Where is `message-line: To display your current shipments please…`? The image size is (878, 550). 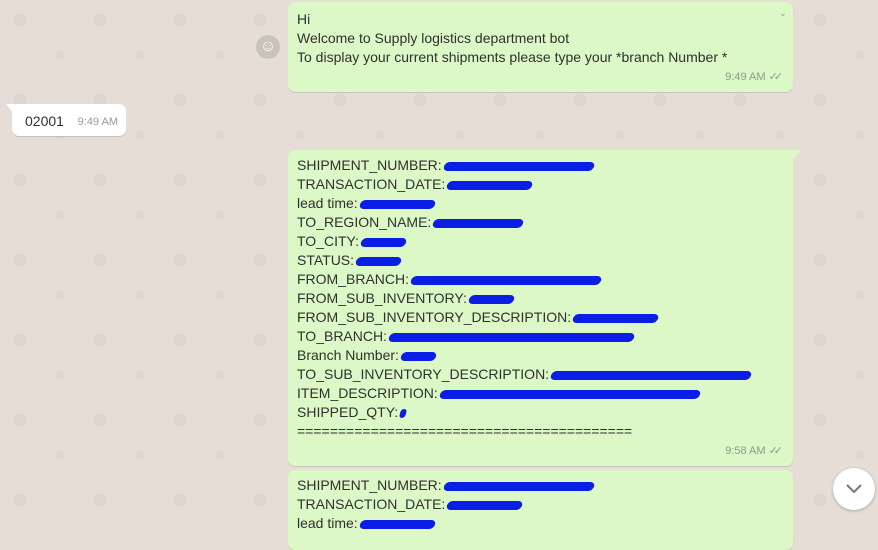 message-line: To display your current shipments please… is located at coordinates (512, 57).